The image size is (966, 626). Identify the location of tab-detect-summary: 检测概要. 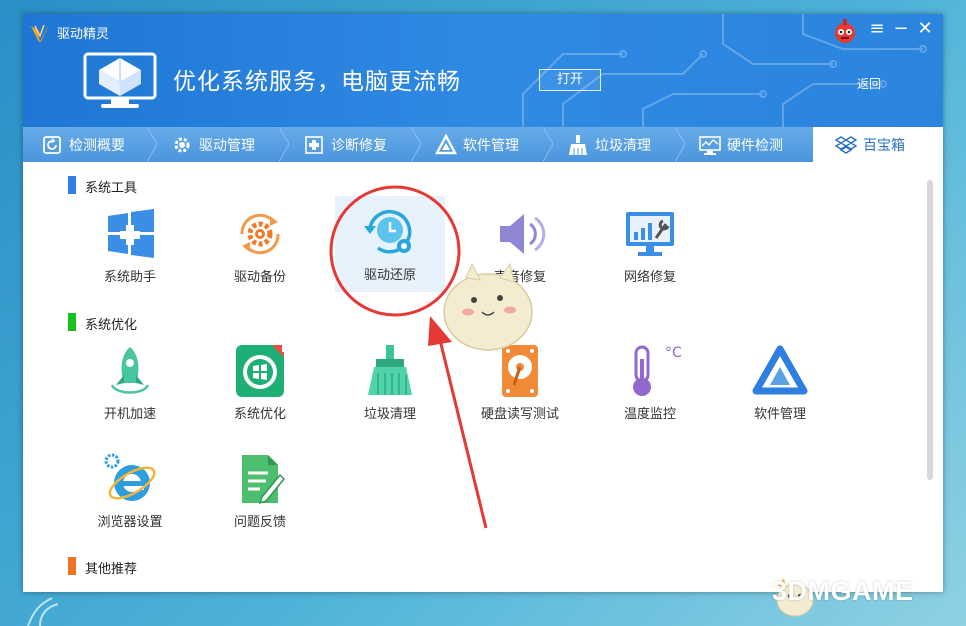
(90, 144).